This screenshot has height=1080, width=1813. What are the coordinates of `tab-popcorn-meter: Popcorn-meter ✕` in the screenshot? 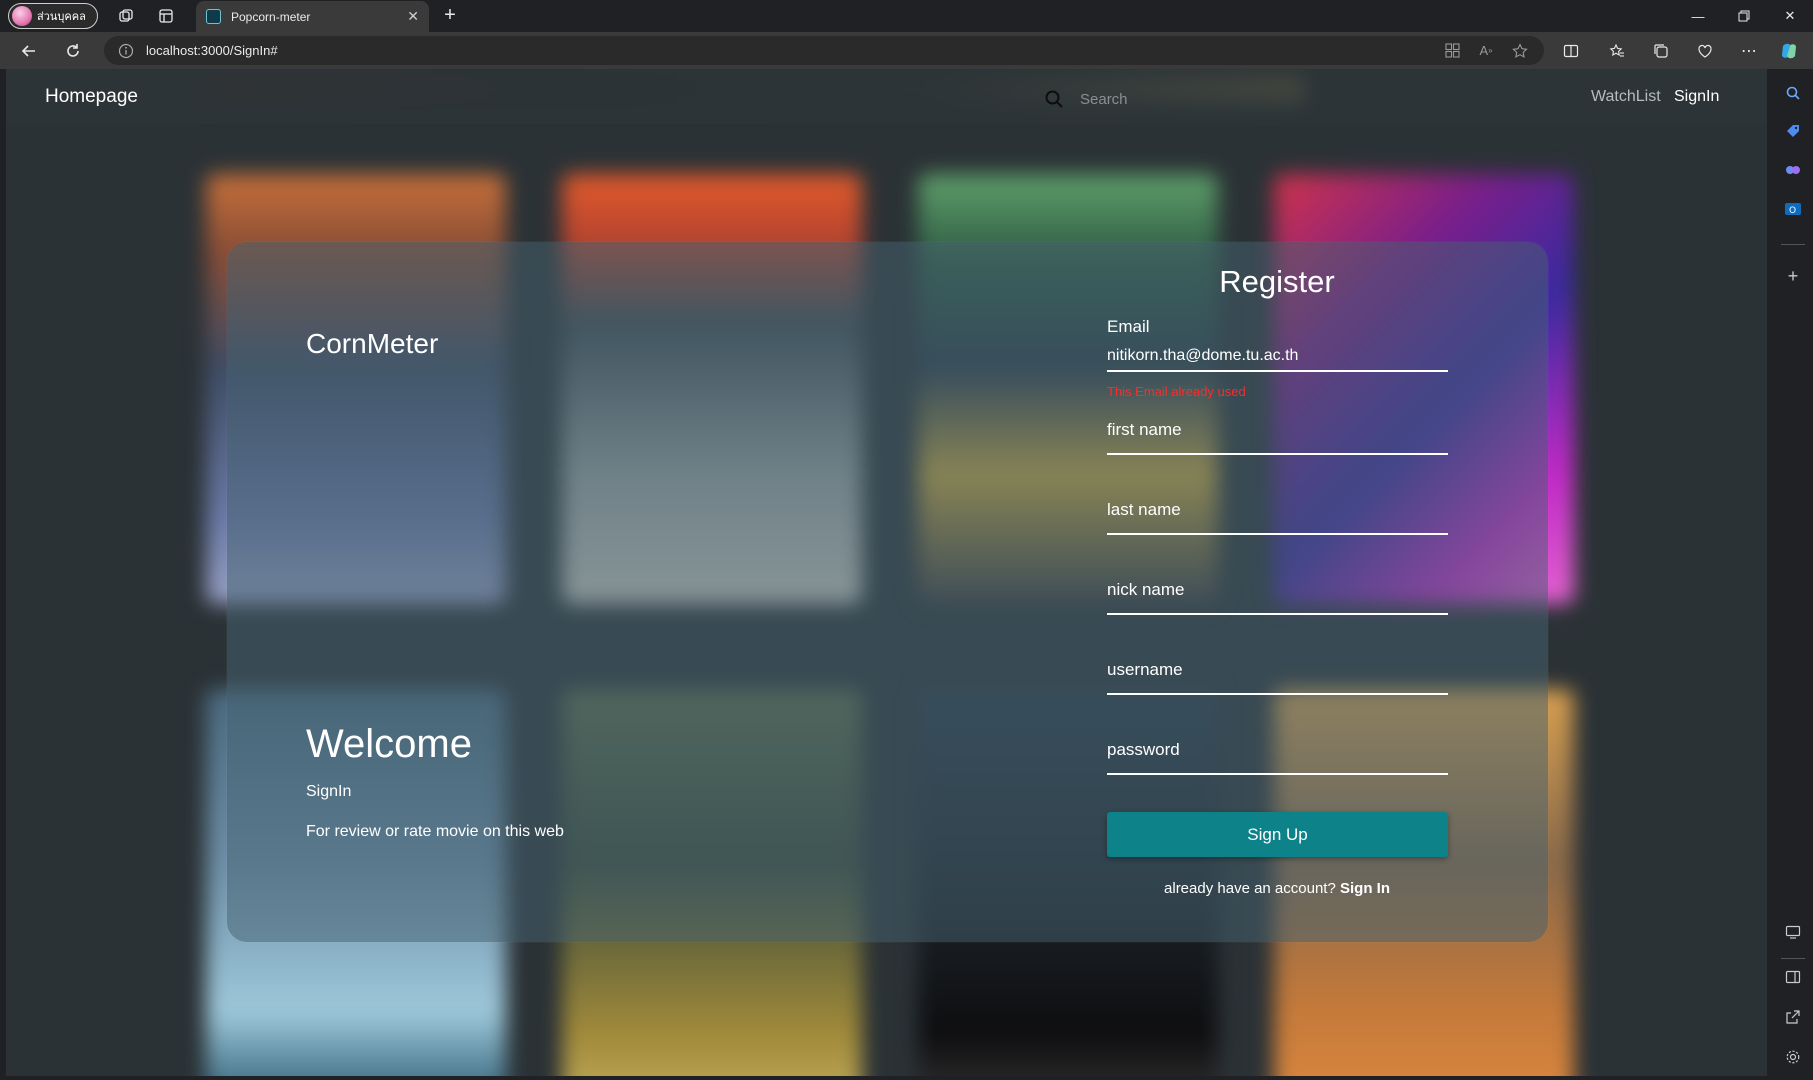 It's located at (312, 16).